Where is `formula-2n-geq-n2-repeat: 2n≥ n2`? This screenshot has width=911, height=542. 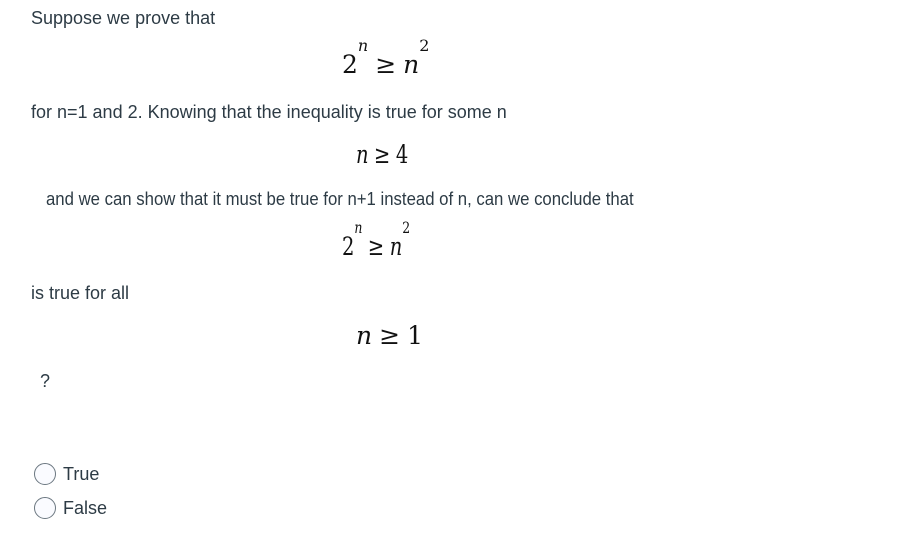
formula-2n-geq-n2-repeat: 2n≥ n2 is located at coordinates (376, 241).